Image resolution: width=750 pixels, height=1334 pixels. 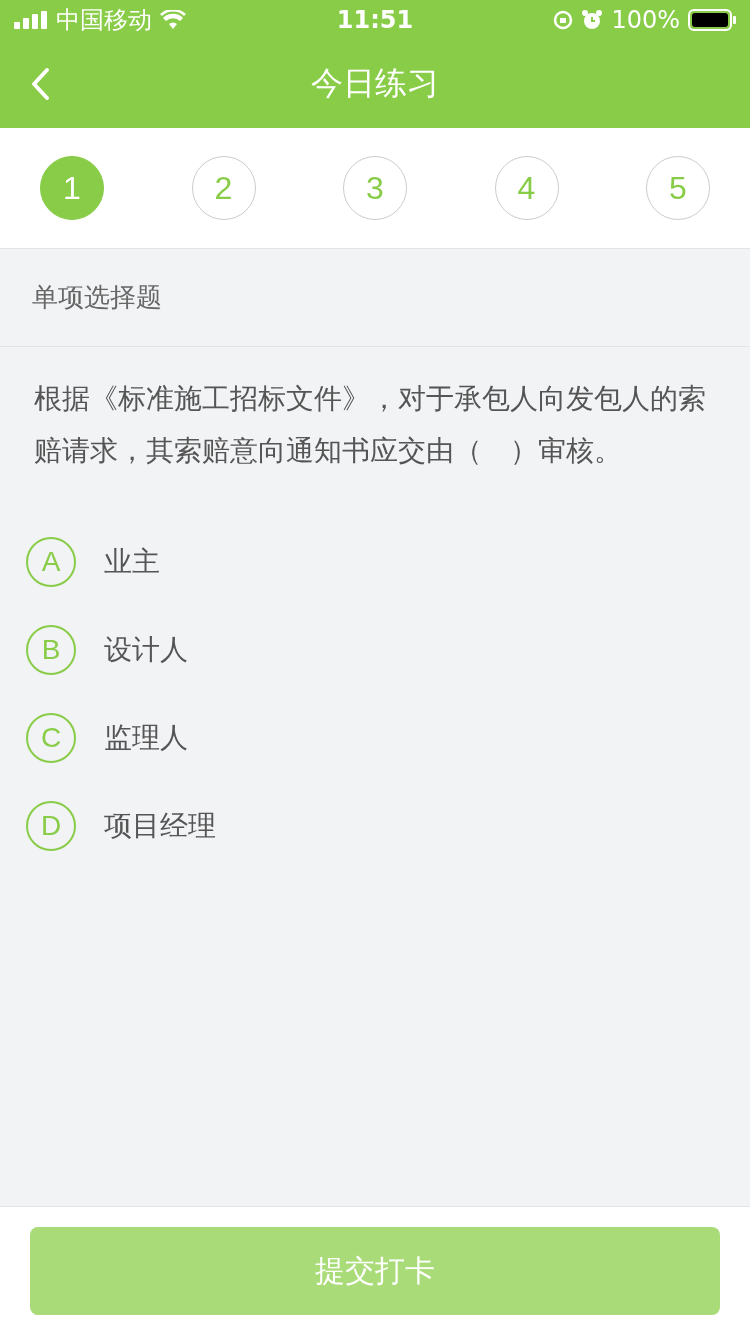 I want to click on rotation-lock-icon, so click(x=563, y=20).